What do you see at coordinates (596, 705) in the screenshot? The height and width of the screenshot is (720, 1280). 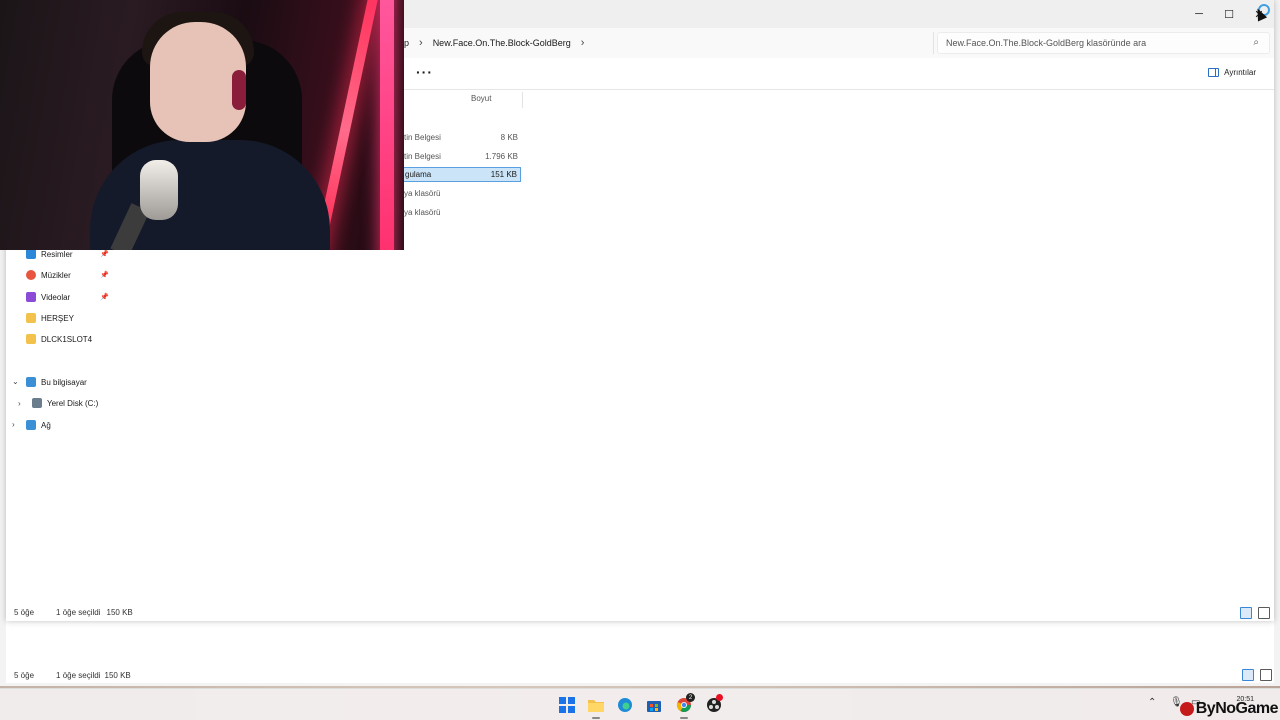 I see `file-explorer-icon` at bounding box center [596, 705].